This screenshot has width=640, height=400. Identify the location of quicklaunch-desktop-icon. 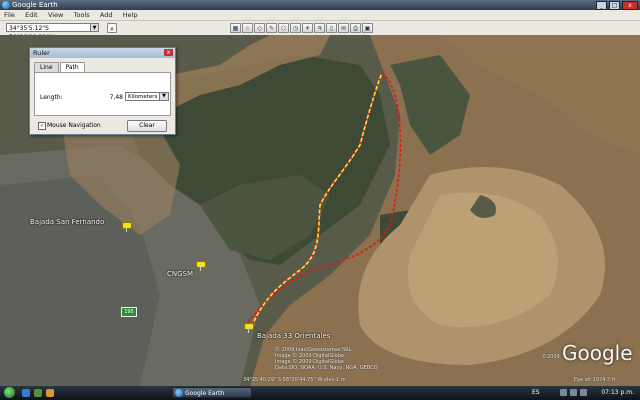
(38, 393).